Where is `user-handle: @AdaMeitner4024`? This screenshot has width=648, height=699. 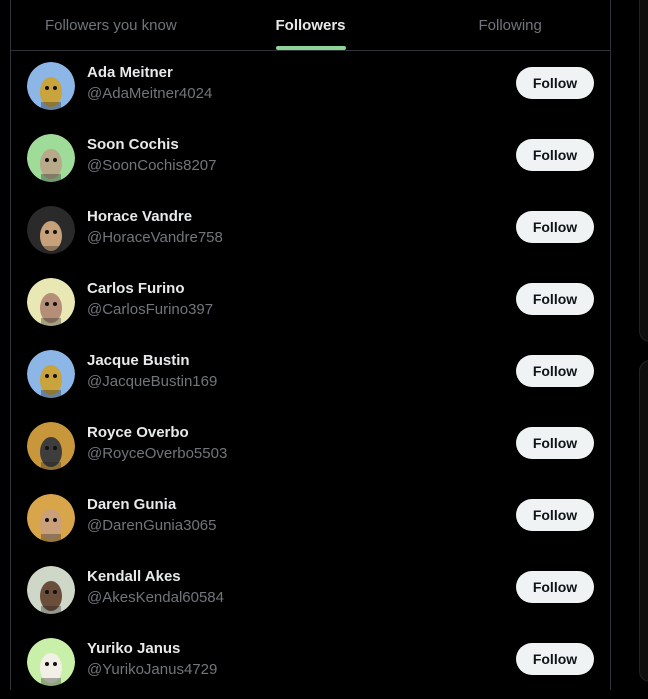
user-handle: @AdaMeitner4024 is located at coordinates (149, 93).